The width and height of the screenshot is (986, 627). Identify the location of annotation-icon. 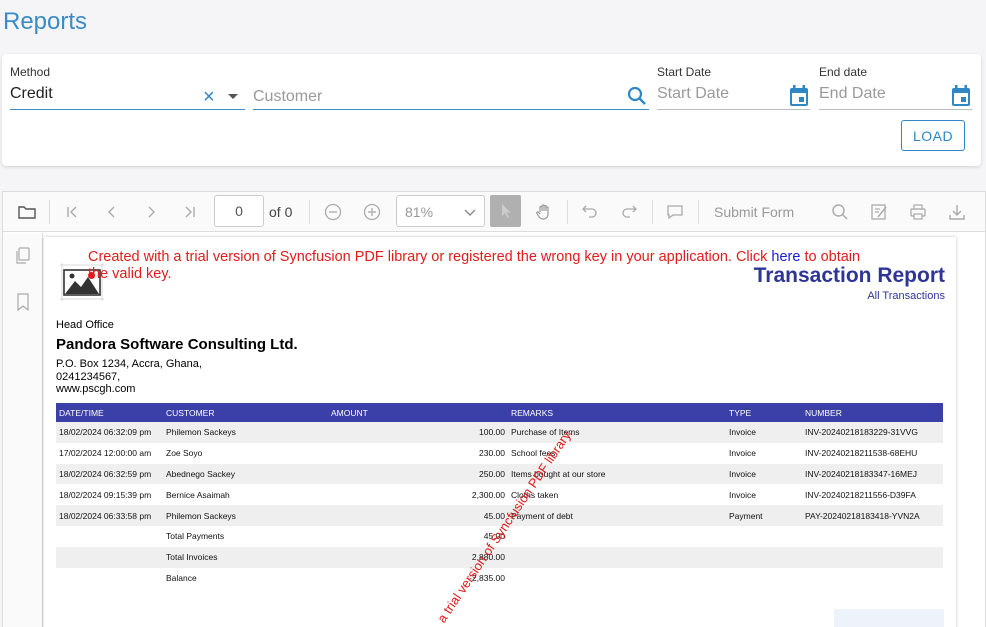
(879, 212).